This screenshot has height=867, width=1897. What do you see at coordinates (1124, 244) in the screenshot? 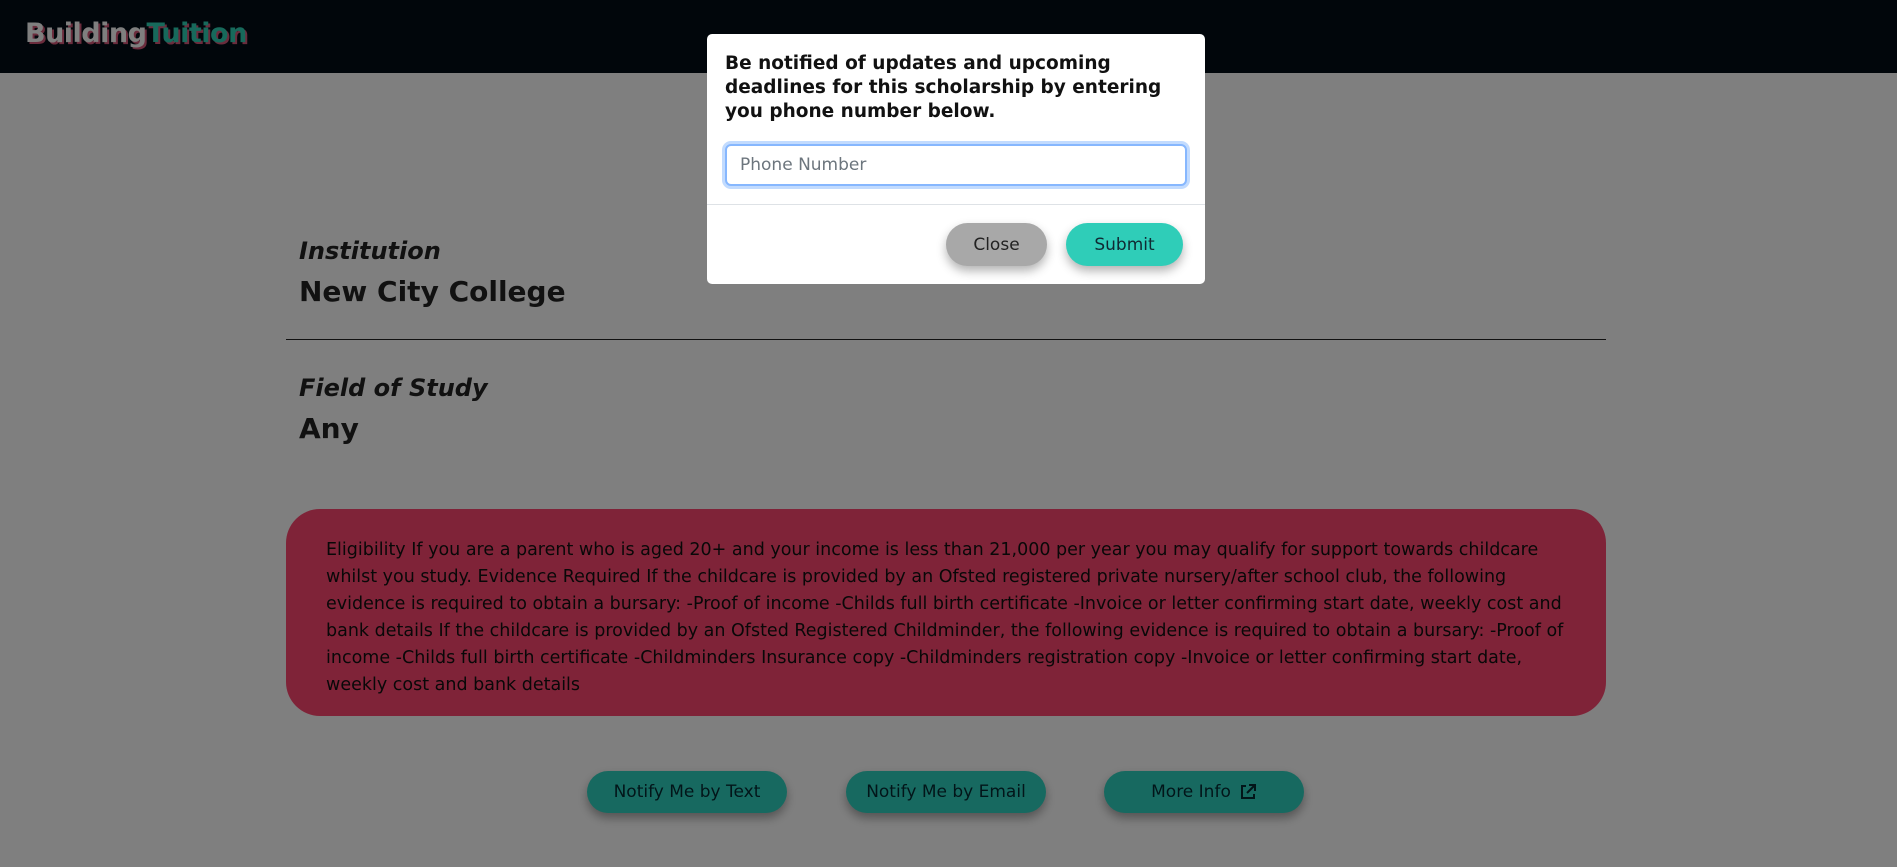
I see `submit-button: Submit` at bounding box center [1124, 244].